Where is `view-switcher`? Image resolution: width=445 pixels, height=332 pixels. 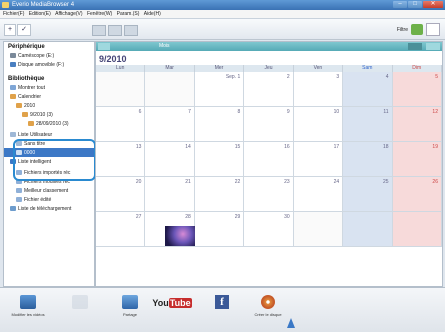 view-switcher is located at coordinates (115, 30).